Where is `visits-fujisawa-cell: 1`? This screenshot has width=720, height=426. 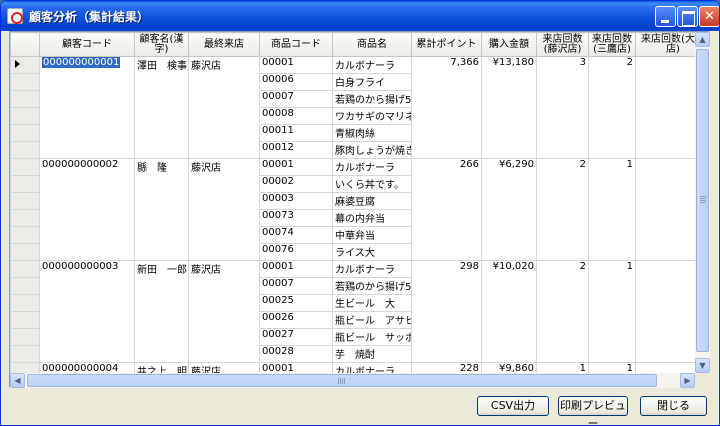
visits-fujisawa-cell: 1 is located at coordinates (562, 367).